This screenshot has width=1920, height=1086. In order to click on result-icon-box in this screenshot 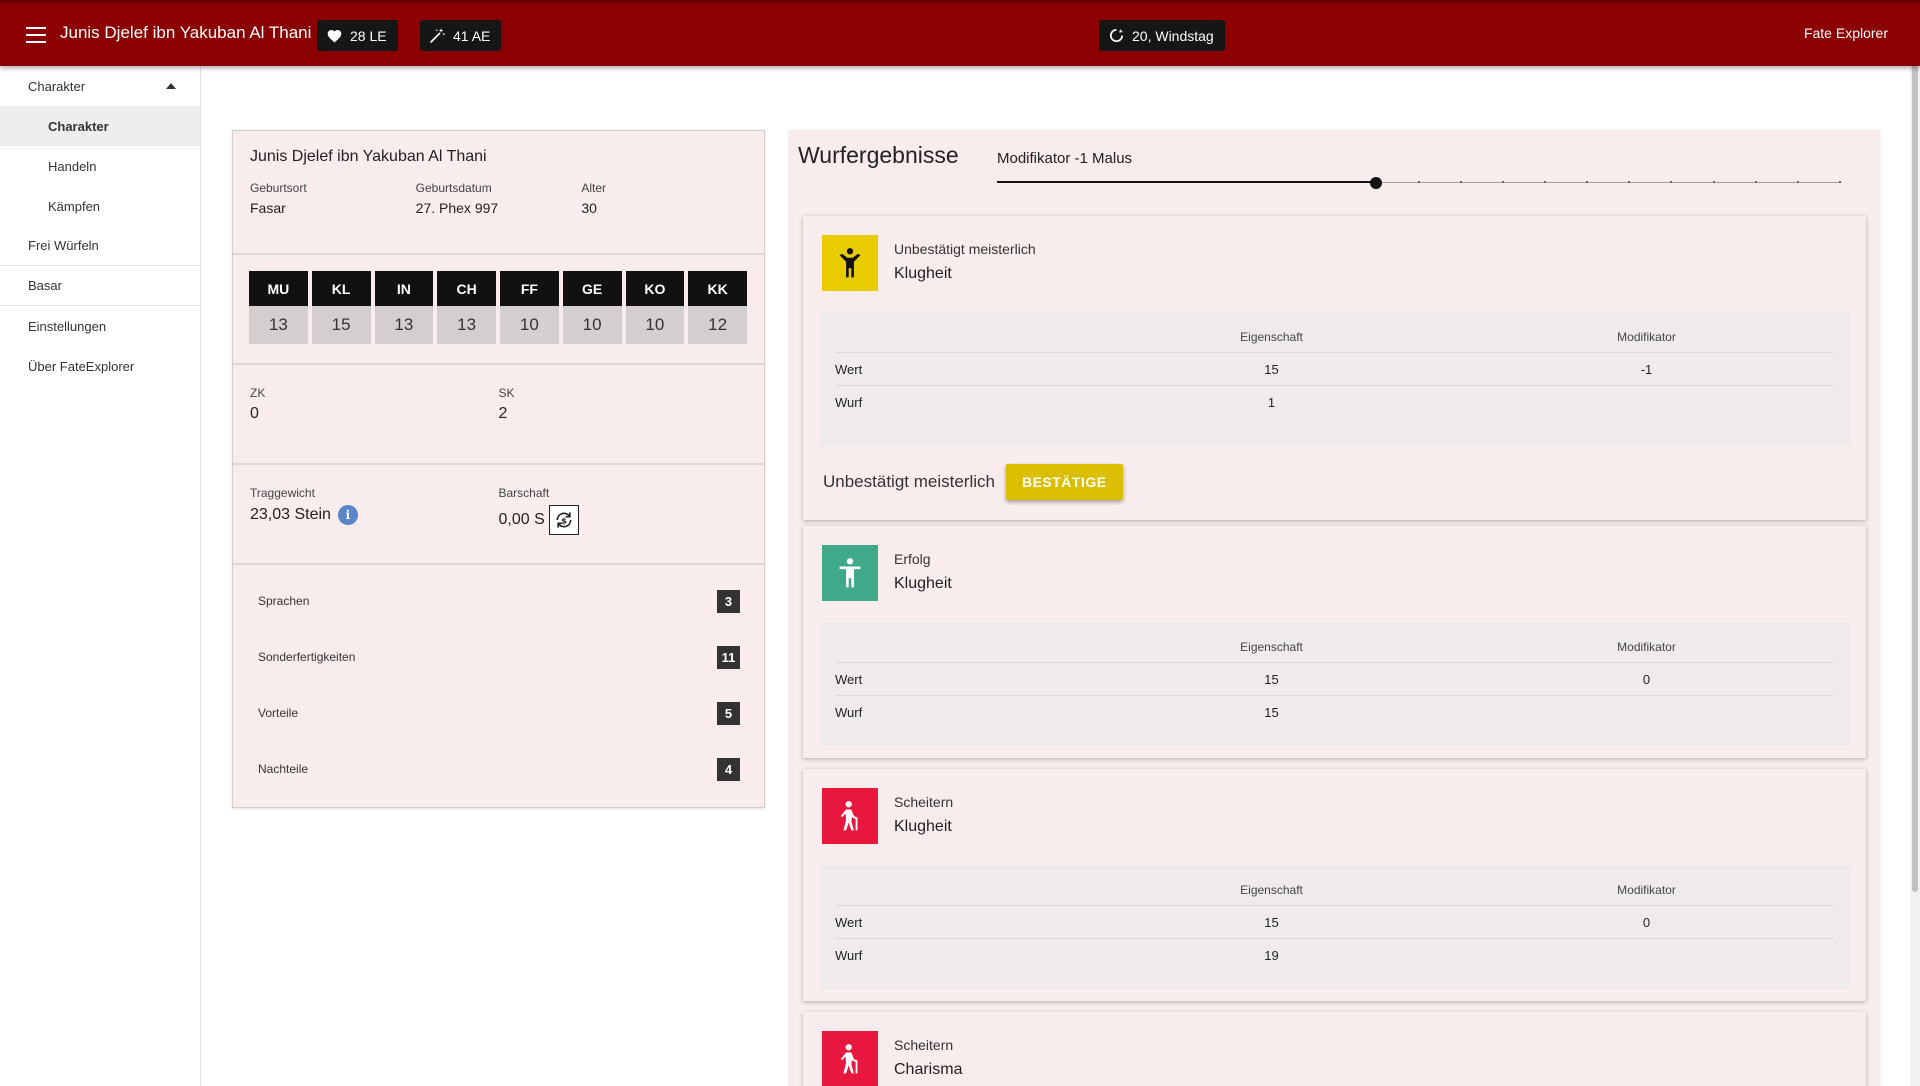, I will do `click(850, 816)`.